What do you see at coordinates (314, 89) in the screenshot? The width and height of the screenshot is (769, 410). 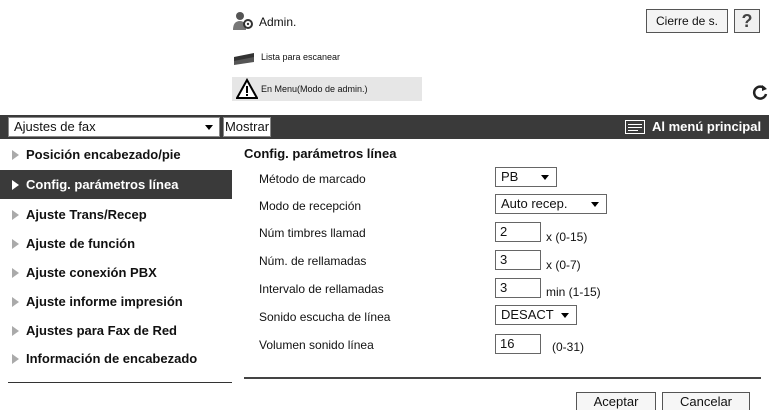 I see `admin-mode-text: En Menu(Modo de admin.)` at bounding box center [314, 89].